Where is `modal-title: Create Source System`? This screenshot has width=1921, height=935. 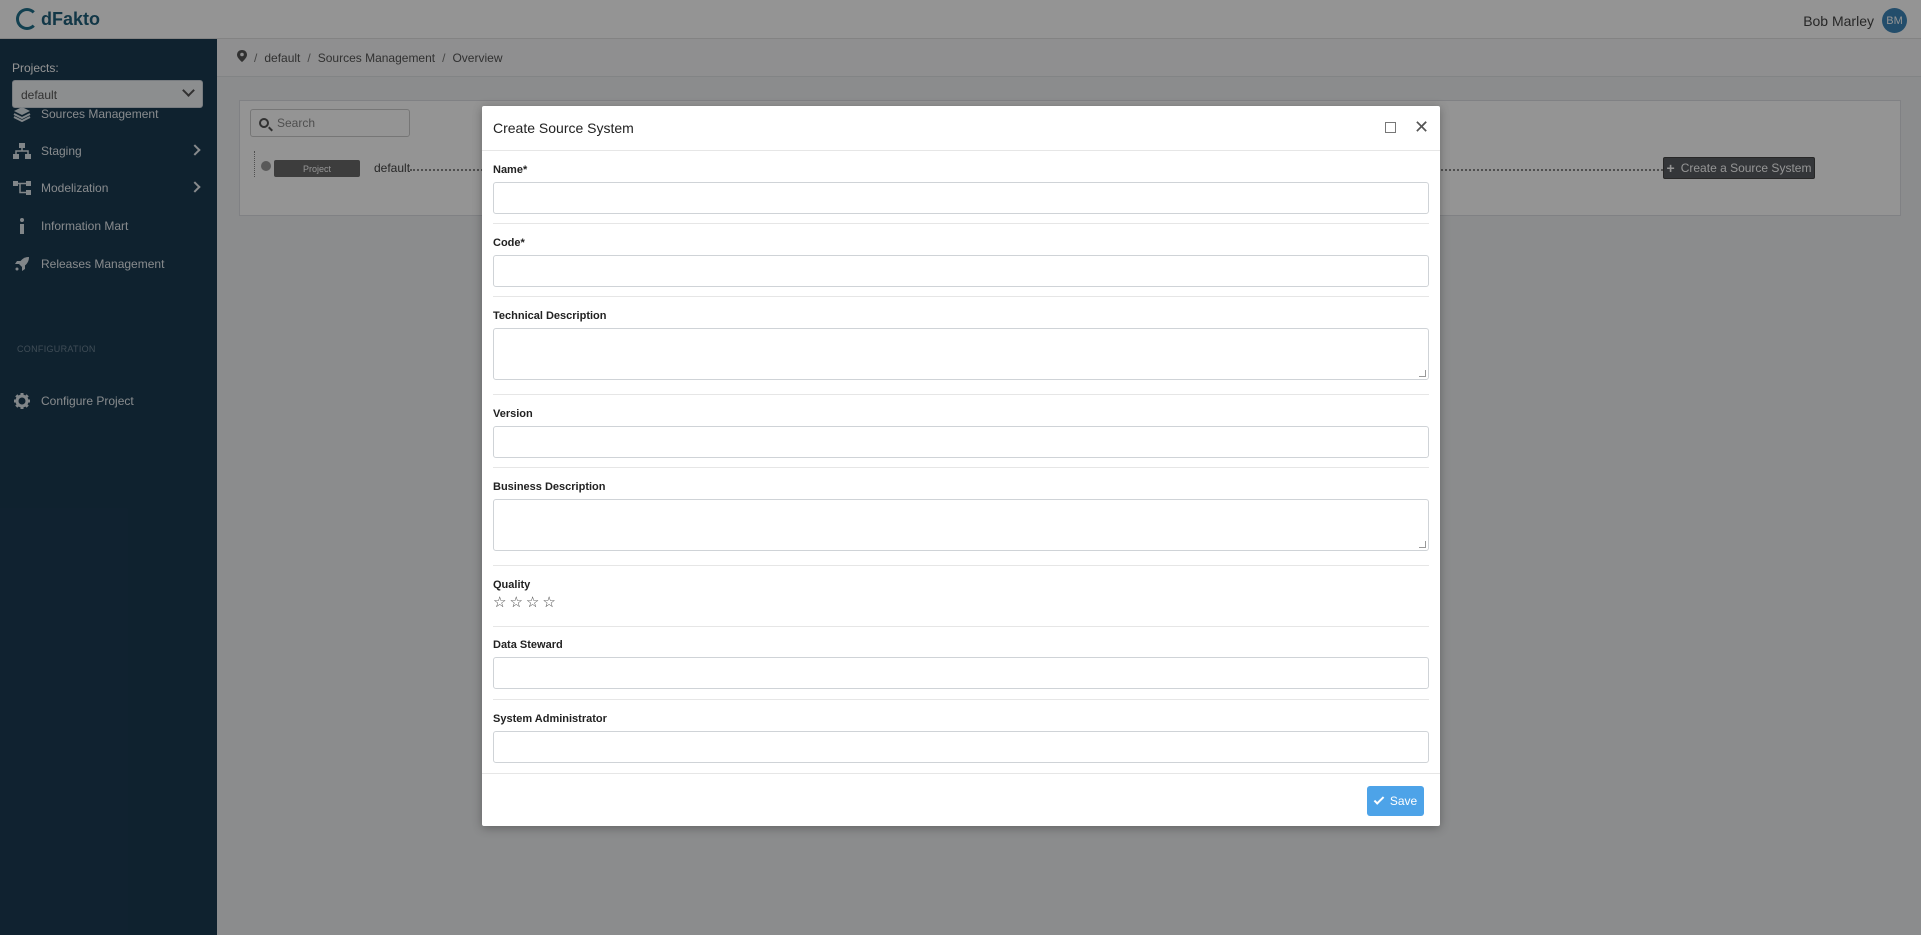
modal-title: Create Source System is located at coordinates (563, 128).